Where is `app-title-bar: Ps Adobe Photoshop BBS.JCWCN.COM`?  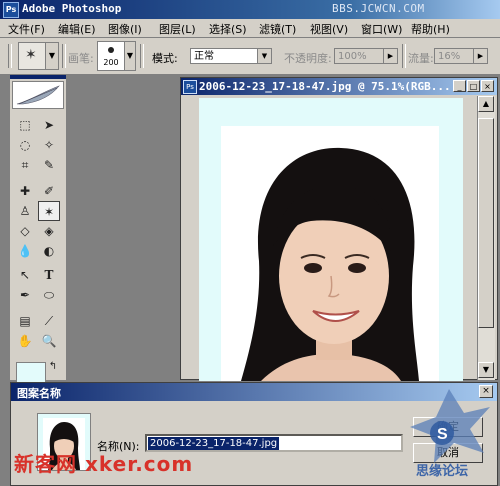 app-title-bar: Ps Adobe Photoshop BBS.JCWCN.COM is located at coordinates (250, 9).